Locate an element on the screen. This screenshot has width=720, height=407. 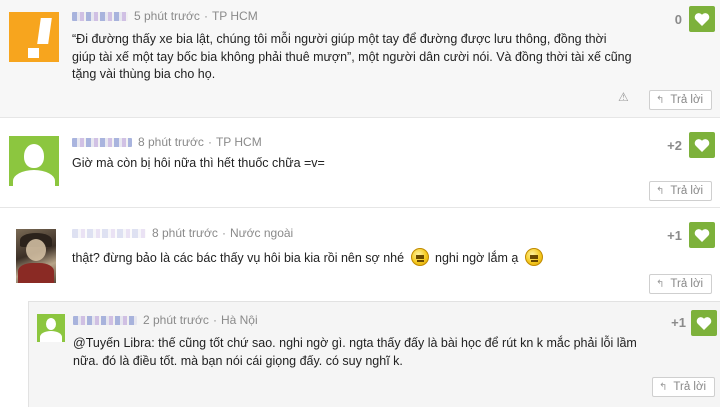
comment-location: Hà Nội is located at coordinates (239, 320).